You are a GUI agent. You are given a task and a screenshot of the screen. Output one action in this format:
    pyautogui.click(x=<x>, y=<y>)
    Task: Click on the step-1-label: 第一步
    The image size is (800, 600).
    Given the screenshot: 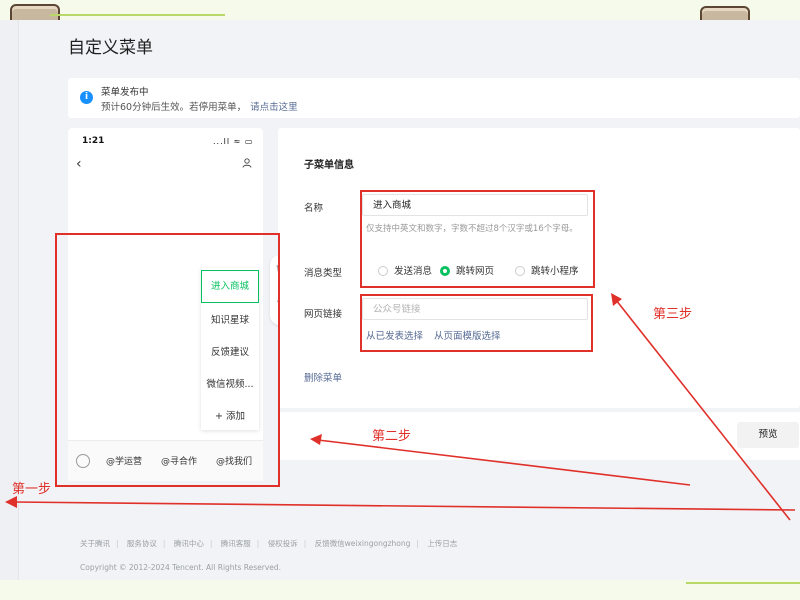 What is the action you would take?
    pyautogui.click(x=32, y=489)
    